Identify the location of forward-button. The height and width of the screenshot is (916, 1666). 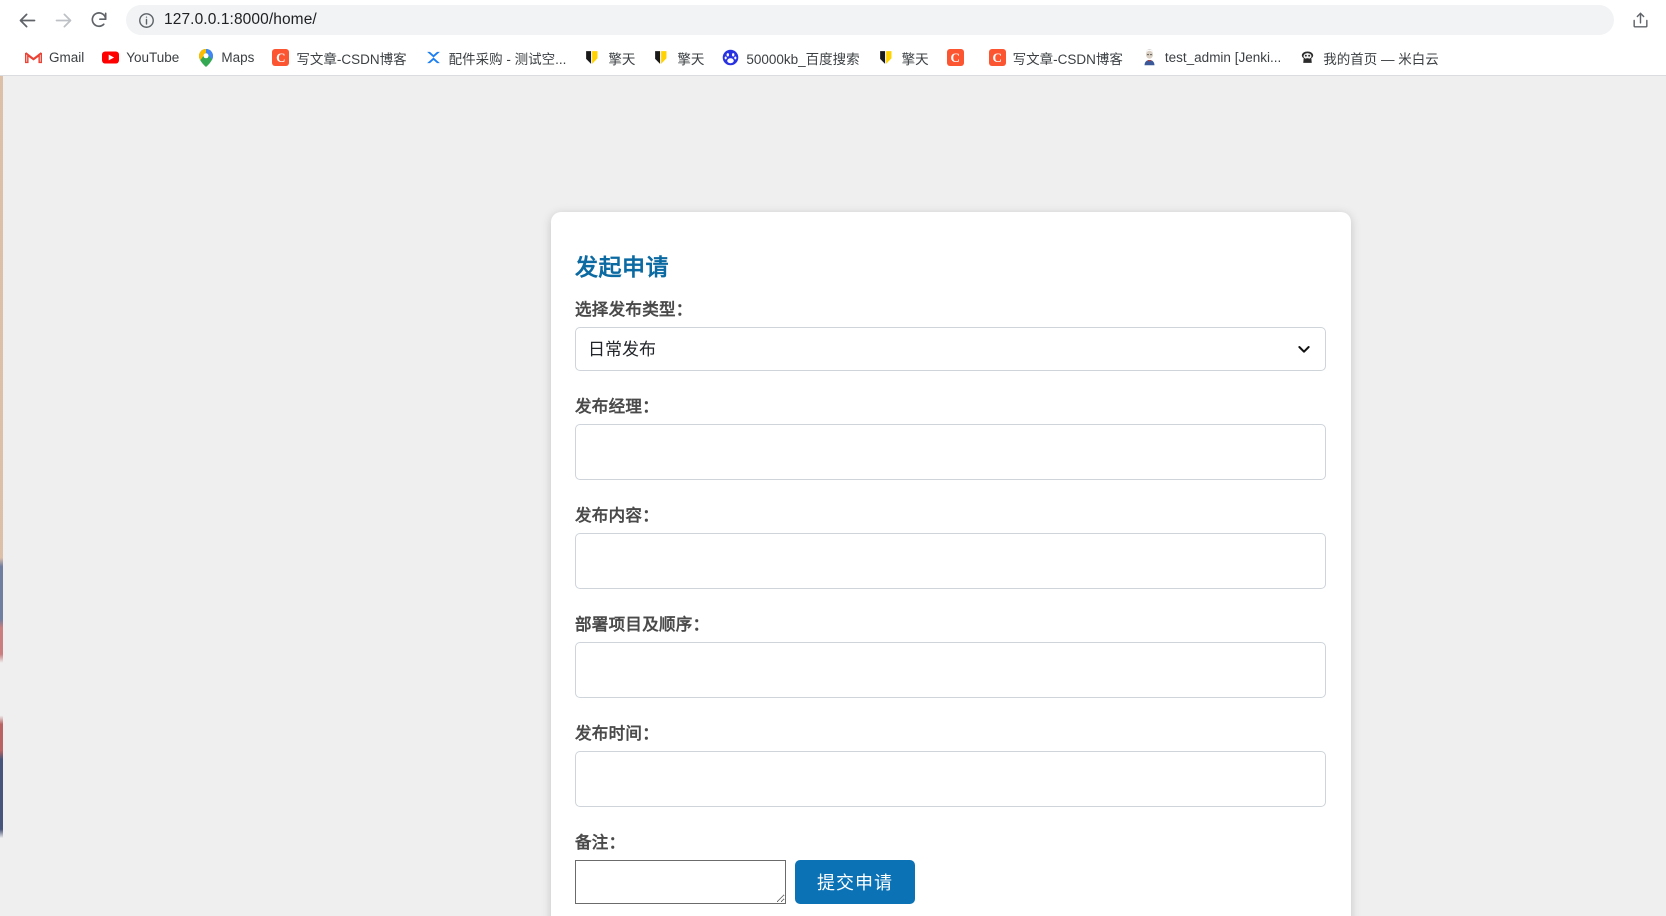
(63, 20).